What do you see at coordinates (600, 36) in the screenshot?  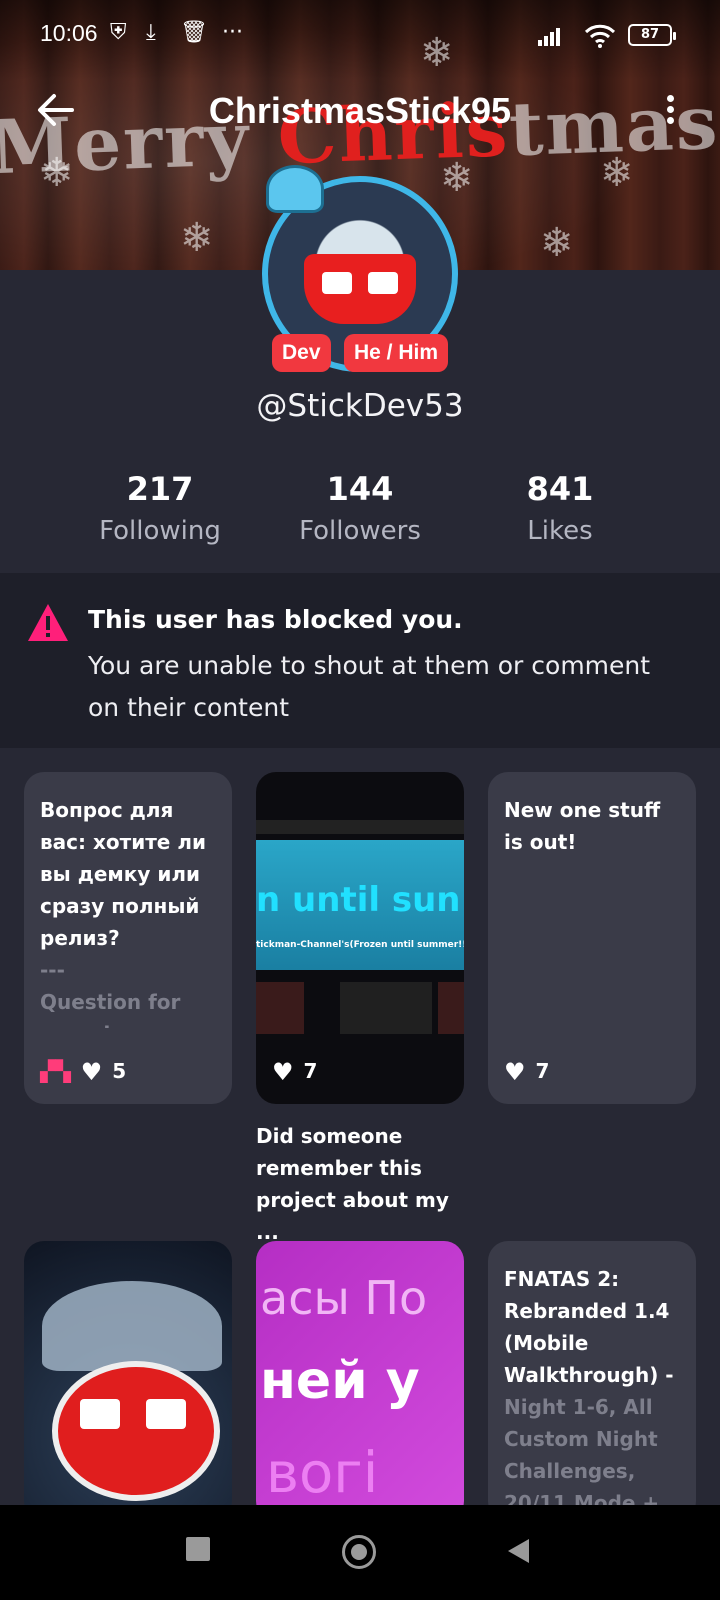 I see `wifi-icon` at bounding box center [600, 36].